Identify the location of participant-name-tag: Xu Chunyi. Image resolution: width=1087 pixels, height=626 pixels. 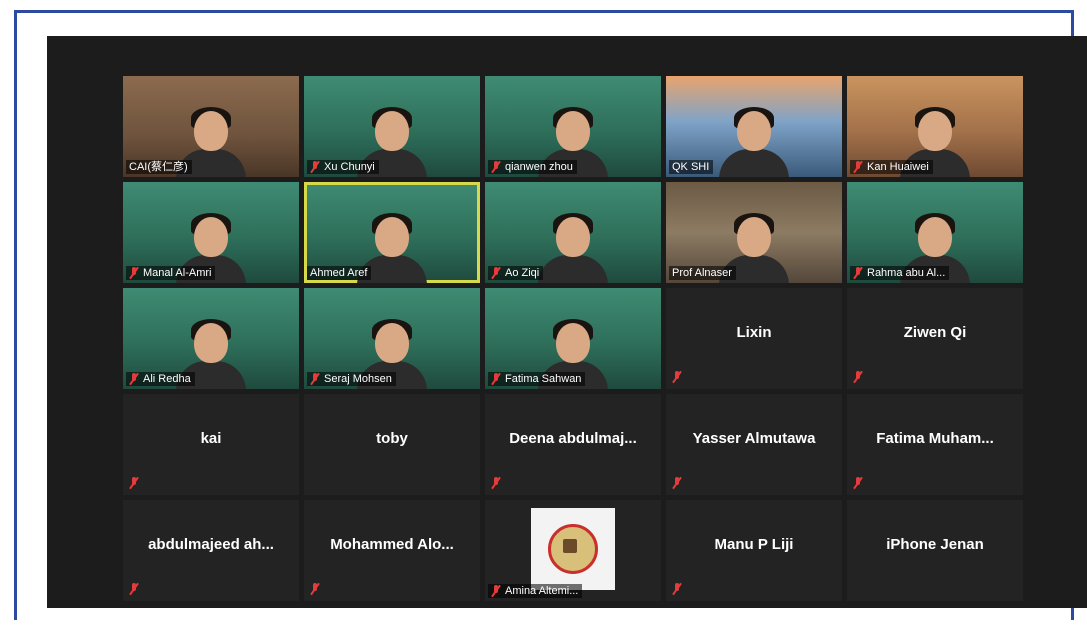
(343, 167).